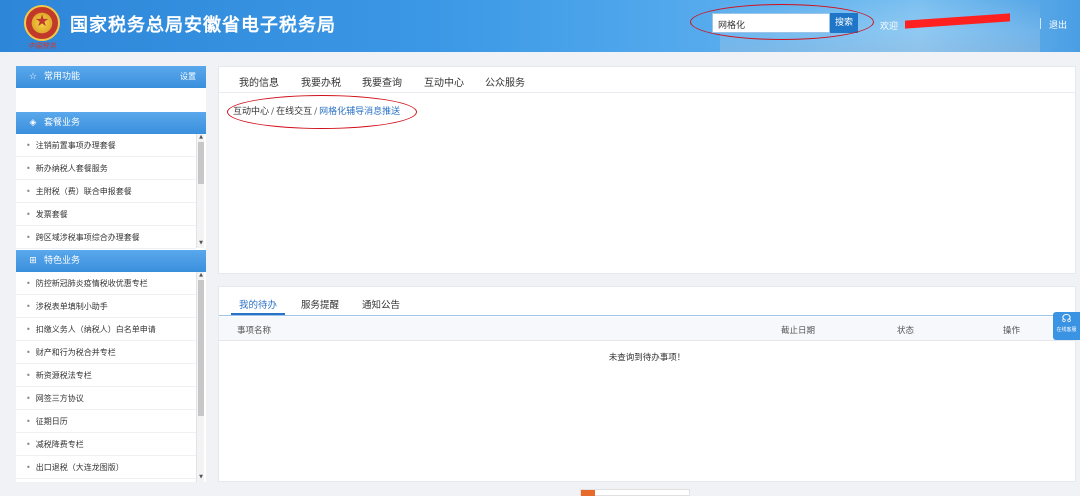 Image resolution: width=1080 pixels, height=496 pixels. Describe the element at coordinates (62, 261) in the screenshot. I see `sidebar-header-label: 特色业务` at that location.